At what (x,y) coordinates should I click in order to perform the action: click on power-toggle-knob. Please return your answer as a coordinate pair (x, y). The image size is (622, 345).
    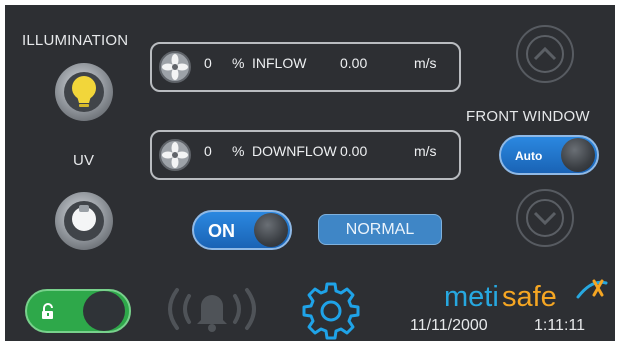
    Looking at the image, I should click on (271, 230).